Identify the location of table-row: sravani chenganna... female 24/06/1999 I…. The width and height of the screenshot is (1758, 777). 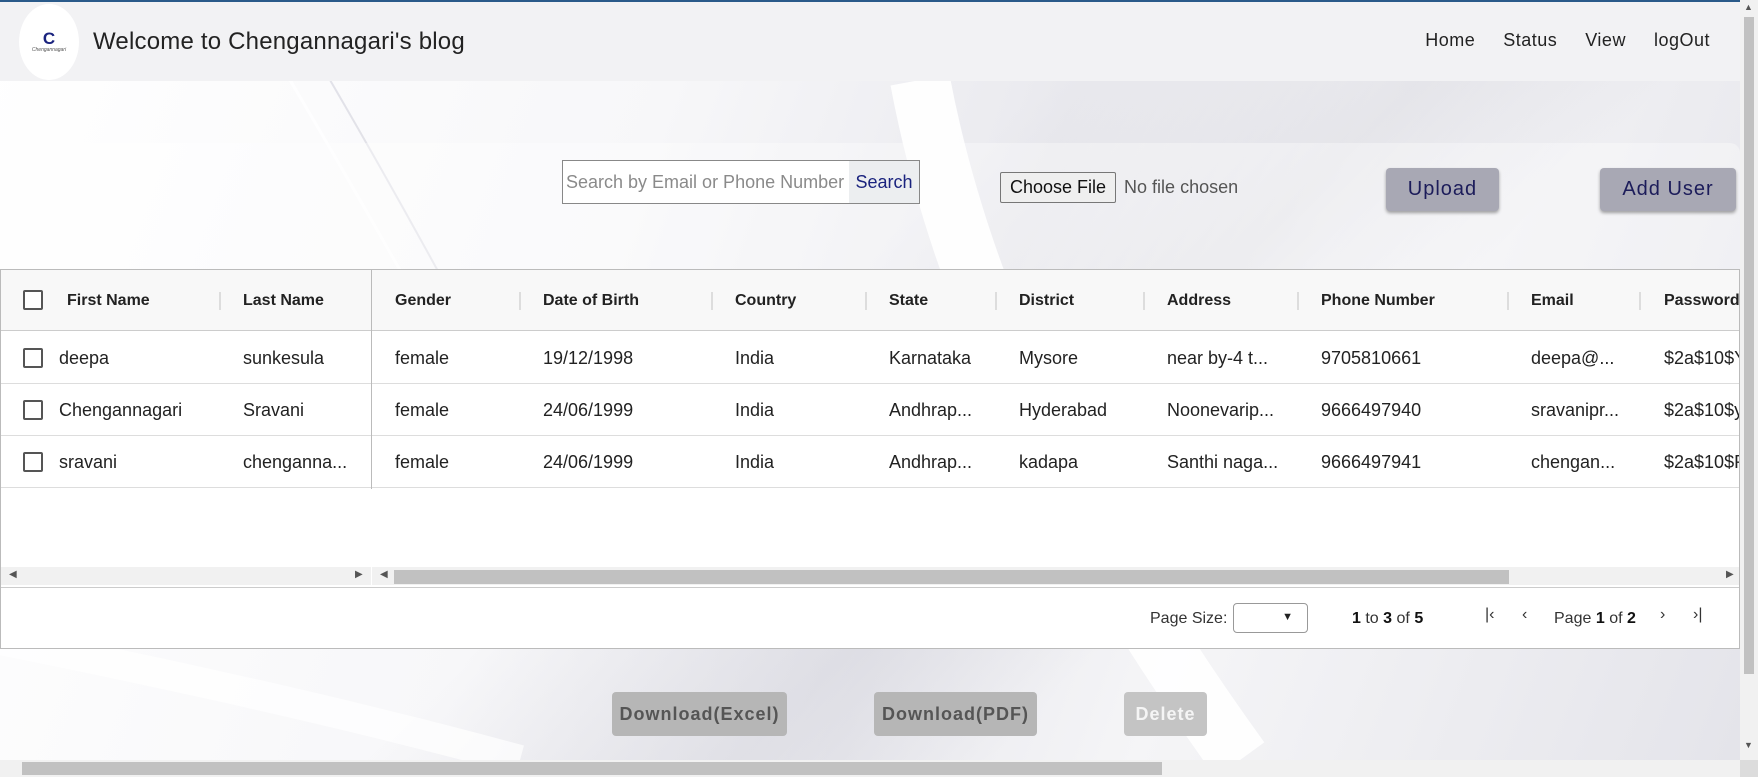
(870, 462).